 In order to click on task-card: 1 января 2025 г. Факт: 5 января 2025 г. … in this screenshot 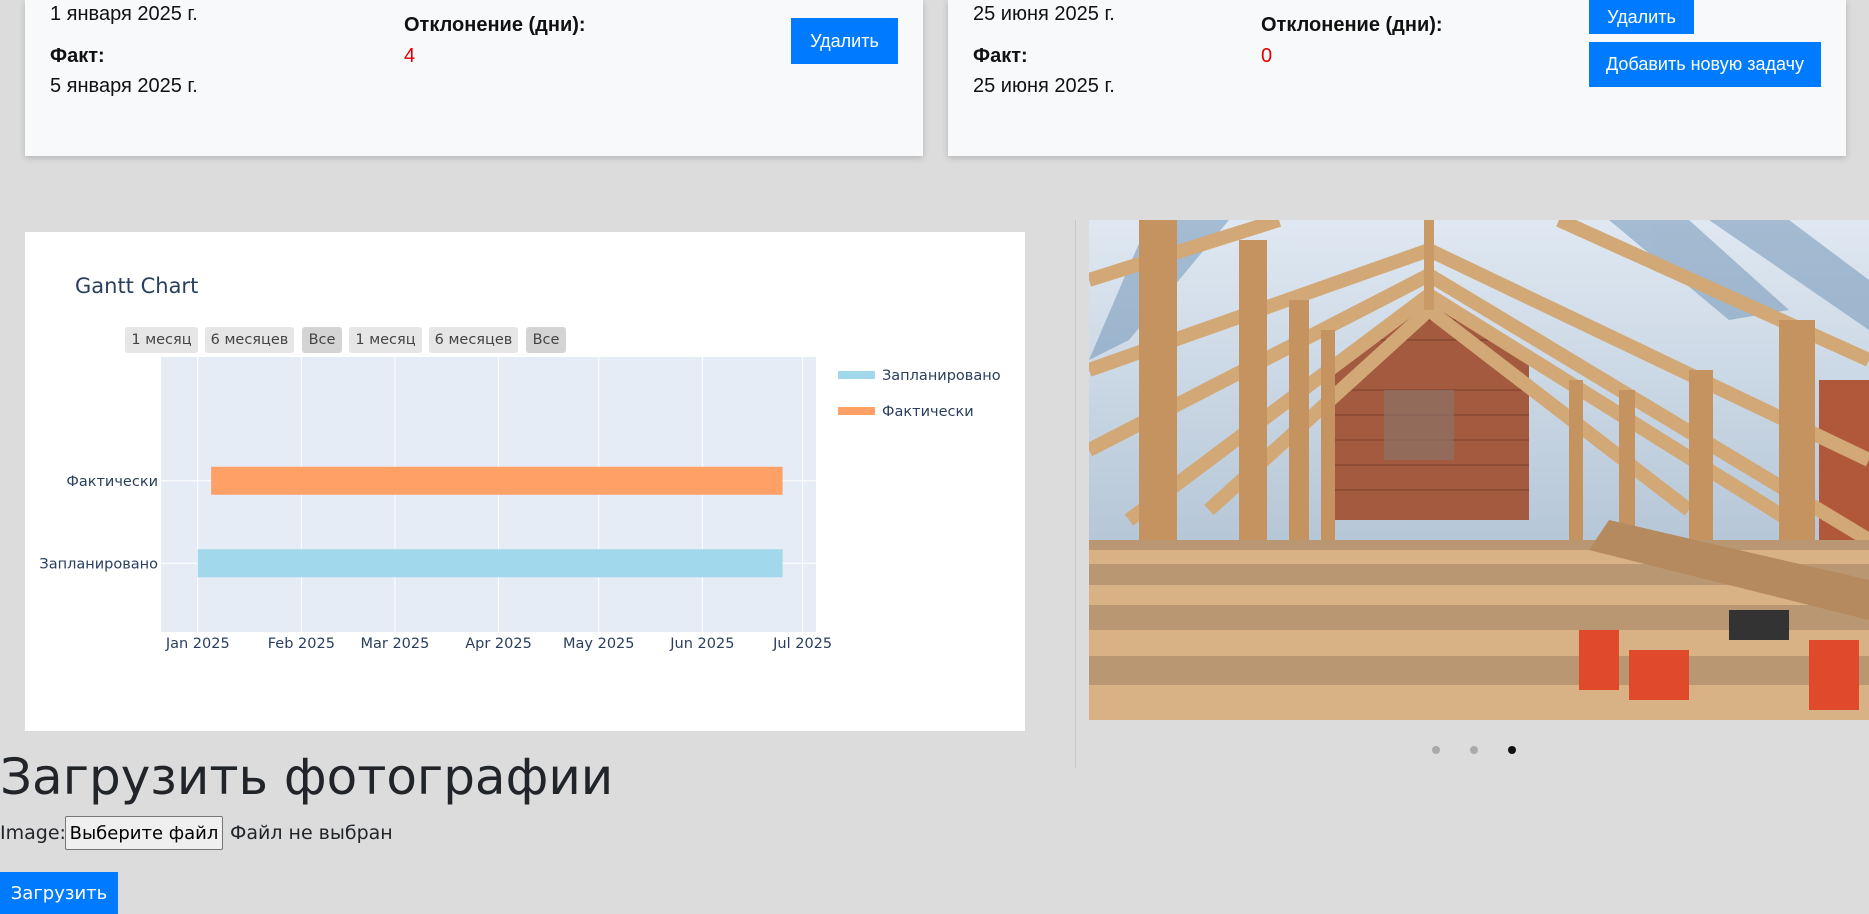, I will do `click(474, 78)`.